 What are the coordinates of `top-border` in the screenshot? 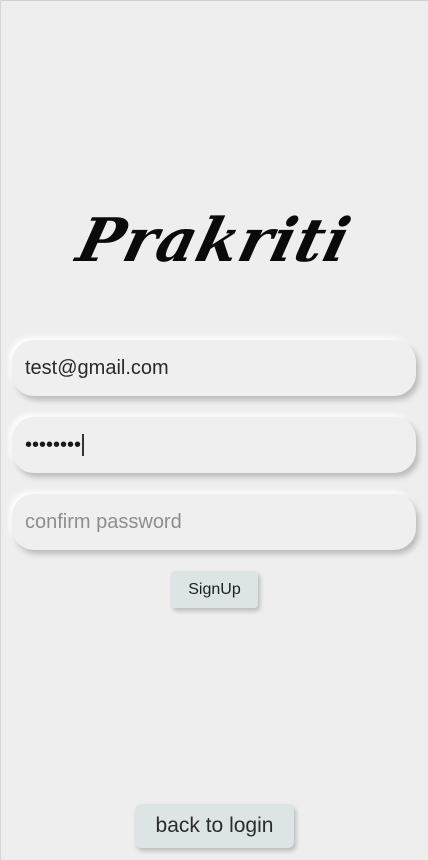 It's located at (214, 0).